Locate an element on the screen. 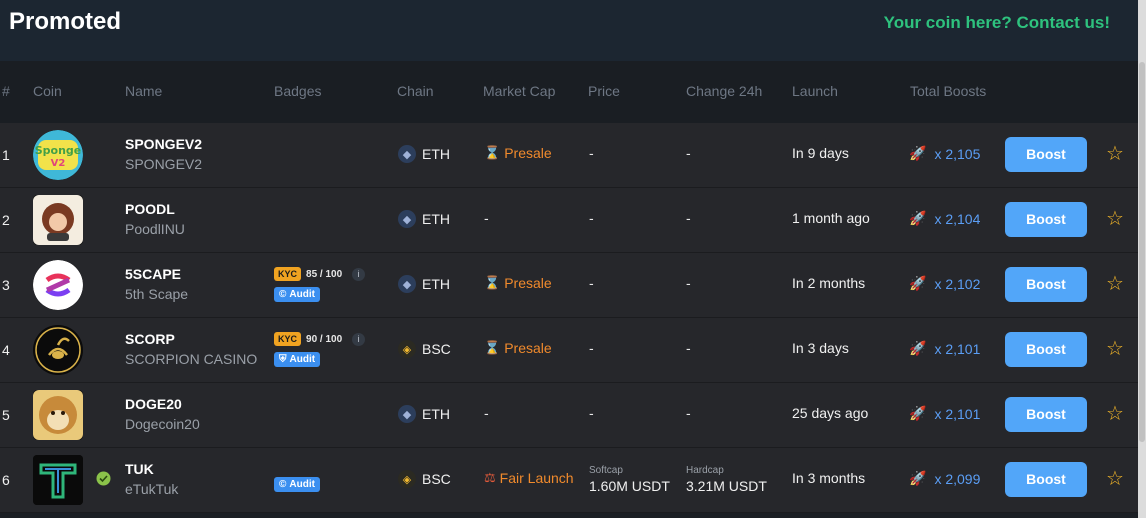 This screenshot has height=518, width=1146. column-header-coin: Coin is located at coordinates (47, 91).